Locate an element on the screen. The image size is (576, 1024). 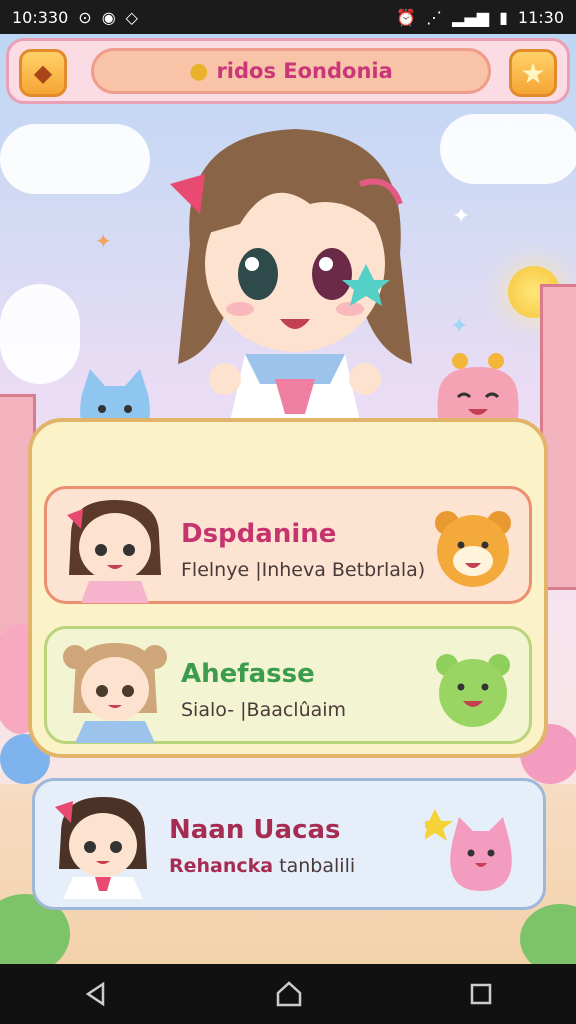
star-icon: ★ is located at coordinates (533, 73).